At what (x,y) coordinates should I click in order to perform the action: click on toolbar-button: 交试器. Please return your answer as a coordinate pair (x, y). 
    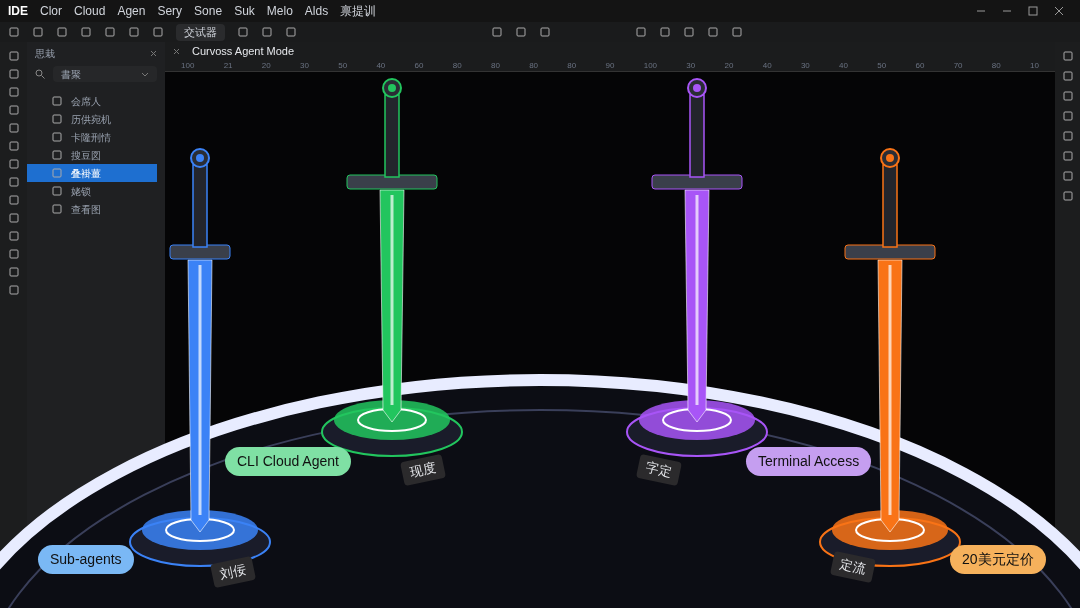
    Looking at the image, I should click on (200, 32).